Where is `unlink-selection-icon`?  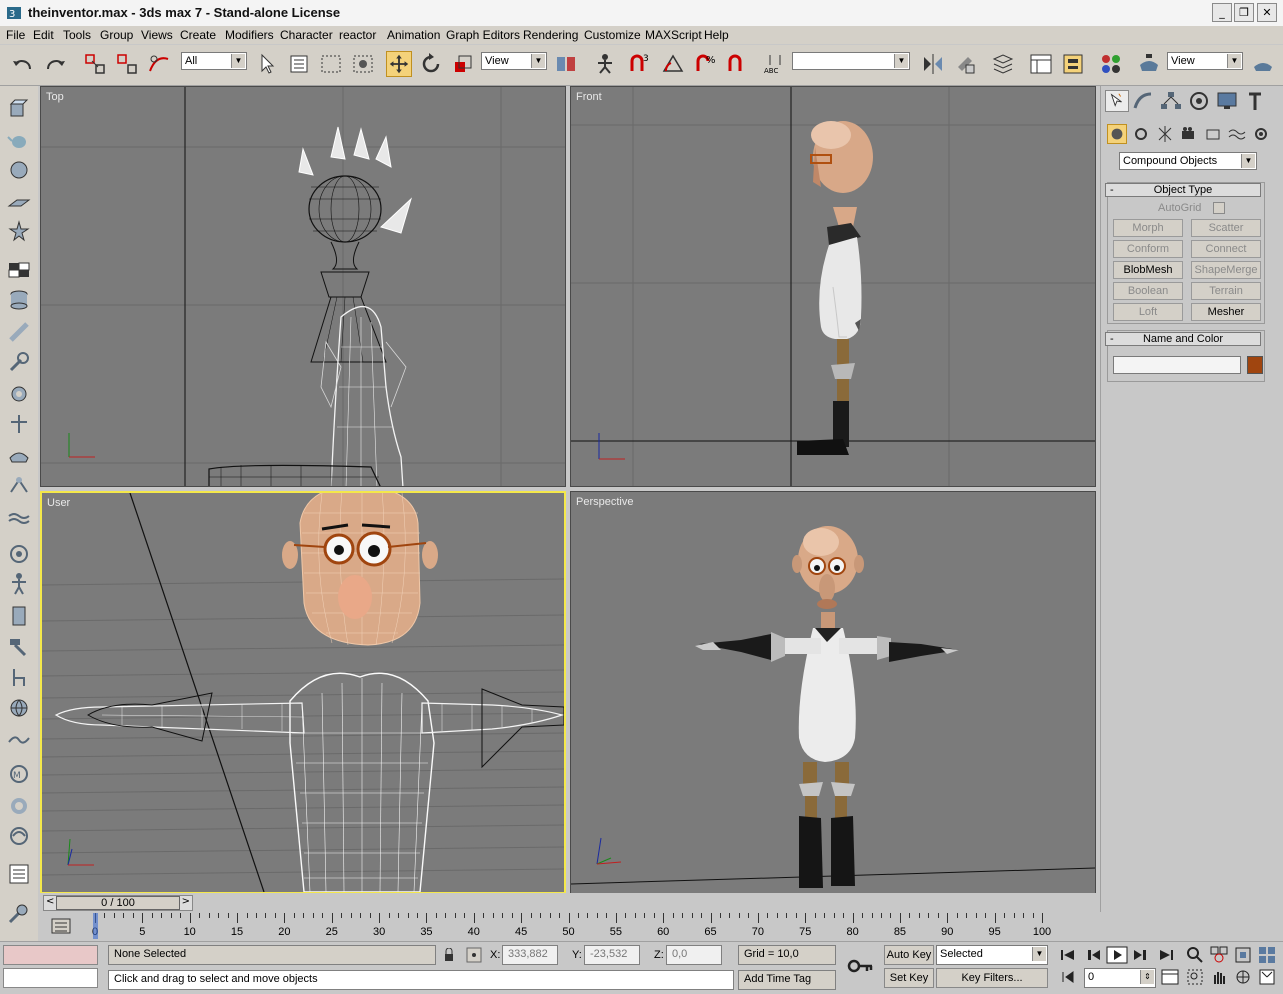 unlink-selection-icon is located at coordinates (127, 64).